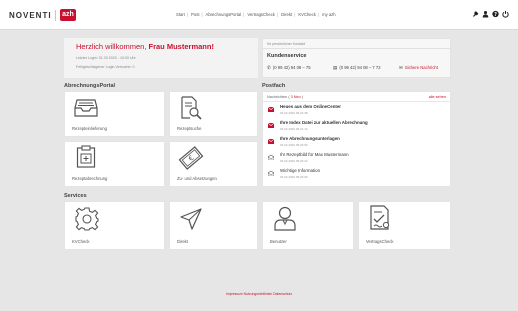 Image resolution: width=518 pixels, height=311 pixels. What do you see at coordinates (358, 175) in the screenshot?
I see `message-item: Wichtige Information 03.02.2020 09:20:09` at bounding box center [358, 175].